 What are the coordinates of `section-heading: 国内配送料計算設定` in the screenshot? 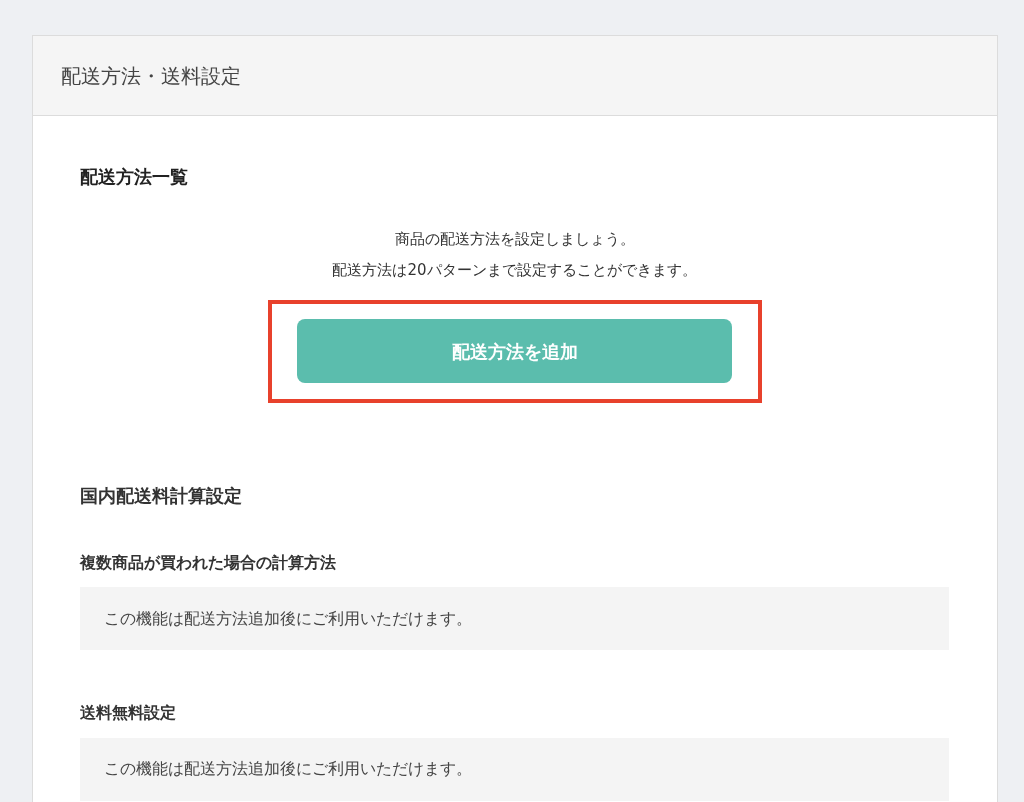 It's located at (161, 495).